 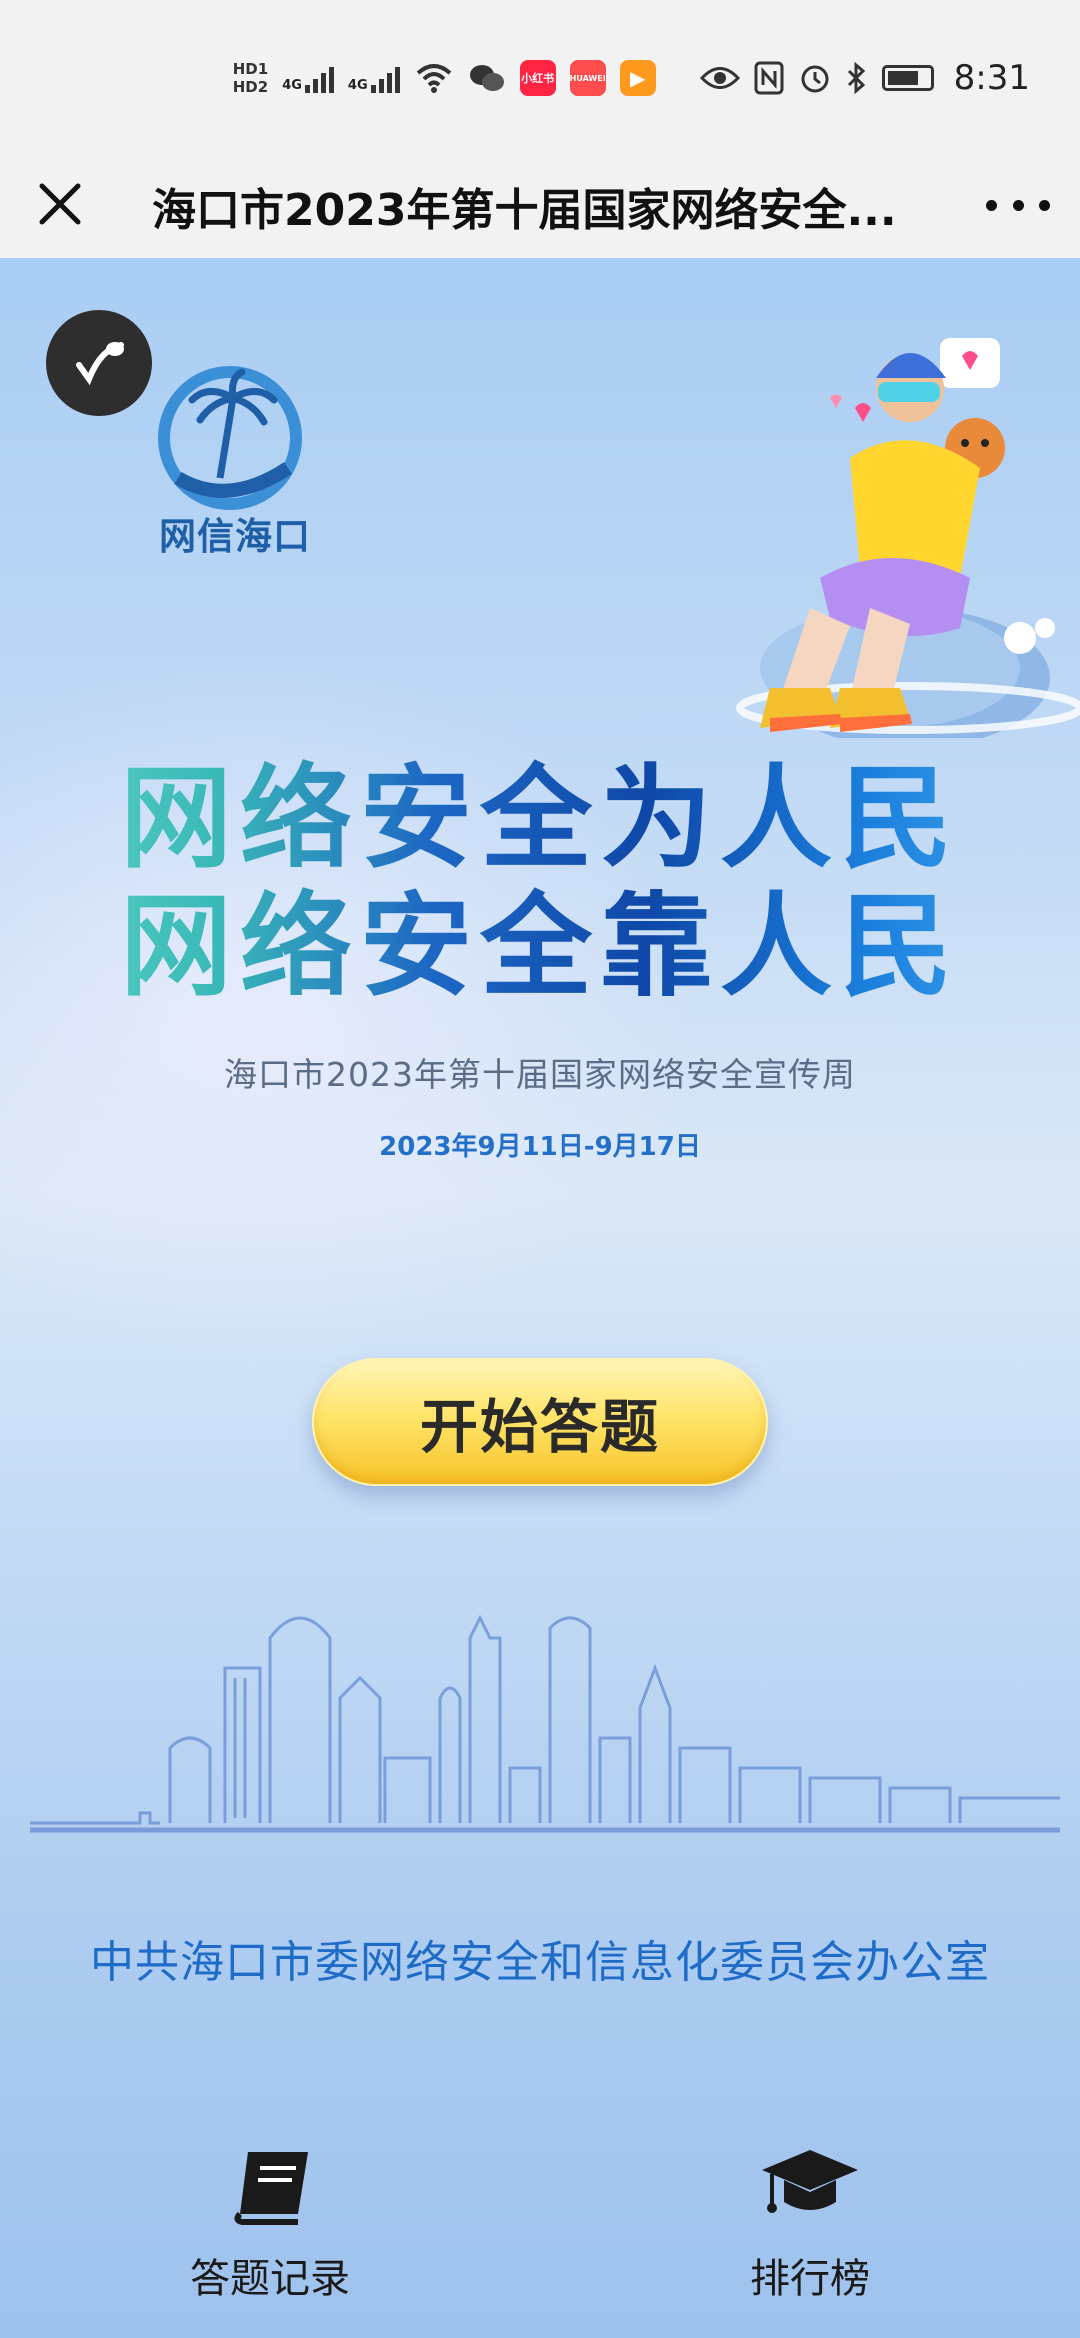 What do you see at coordinates (540, 1074) in the screenshot?
I see `event-subtitle: 海口市2023年第十届国家网络安全宣传周` at bounding box center [540, 1074].